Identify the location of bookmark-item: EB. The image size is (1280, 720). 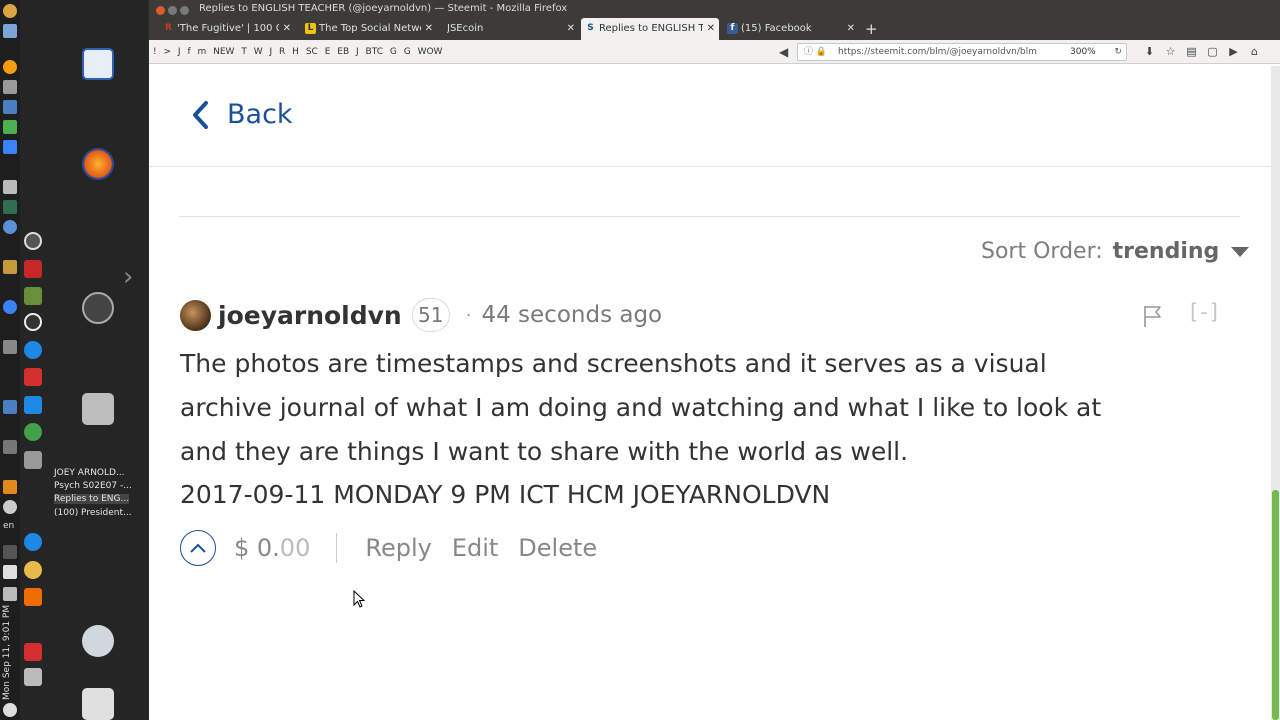
(343, 52).